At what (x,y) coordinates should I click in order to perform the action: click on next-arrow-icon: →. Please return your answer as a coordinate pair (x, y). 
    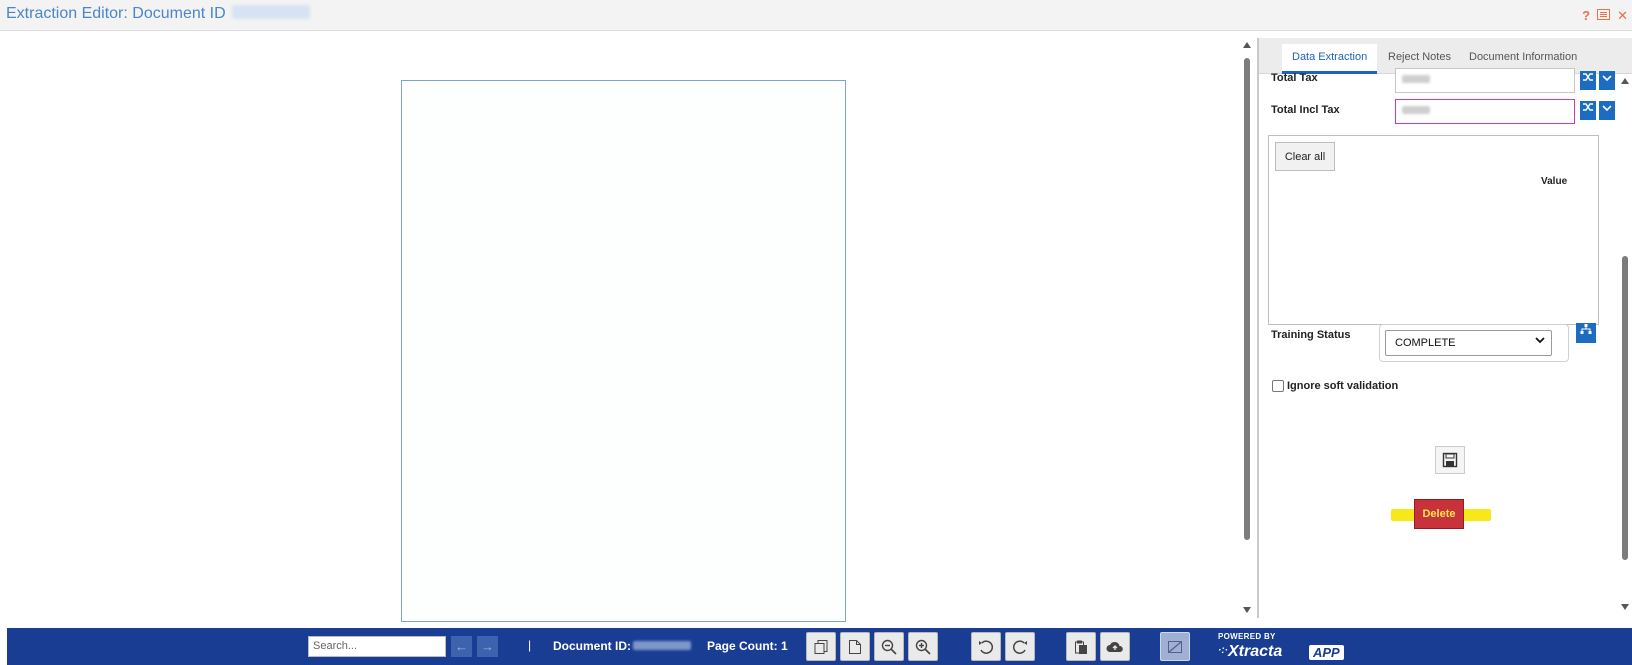
    Looking at the image, I should click on (487, 646).